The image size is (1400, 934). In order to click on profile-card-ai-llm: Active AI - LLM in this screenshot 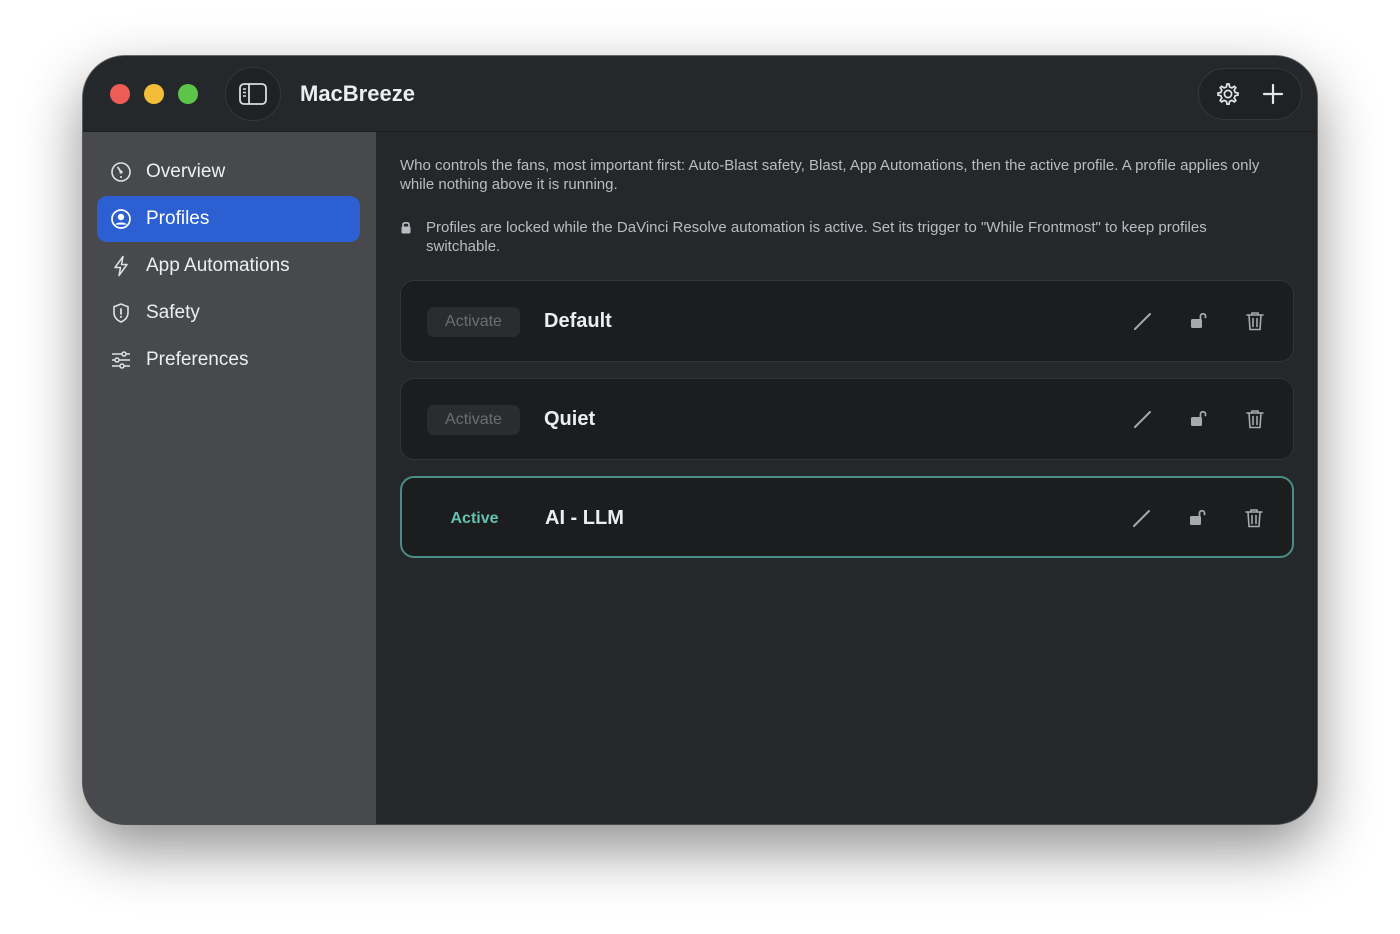, I will do `click(847, 517)`.